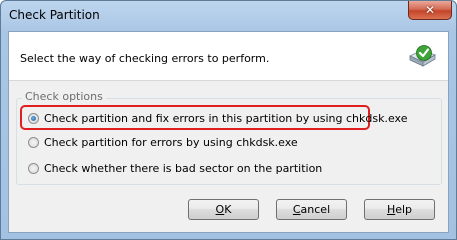  I want to click on help-button: Help, so click(399, 209).